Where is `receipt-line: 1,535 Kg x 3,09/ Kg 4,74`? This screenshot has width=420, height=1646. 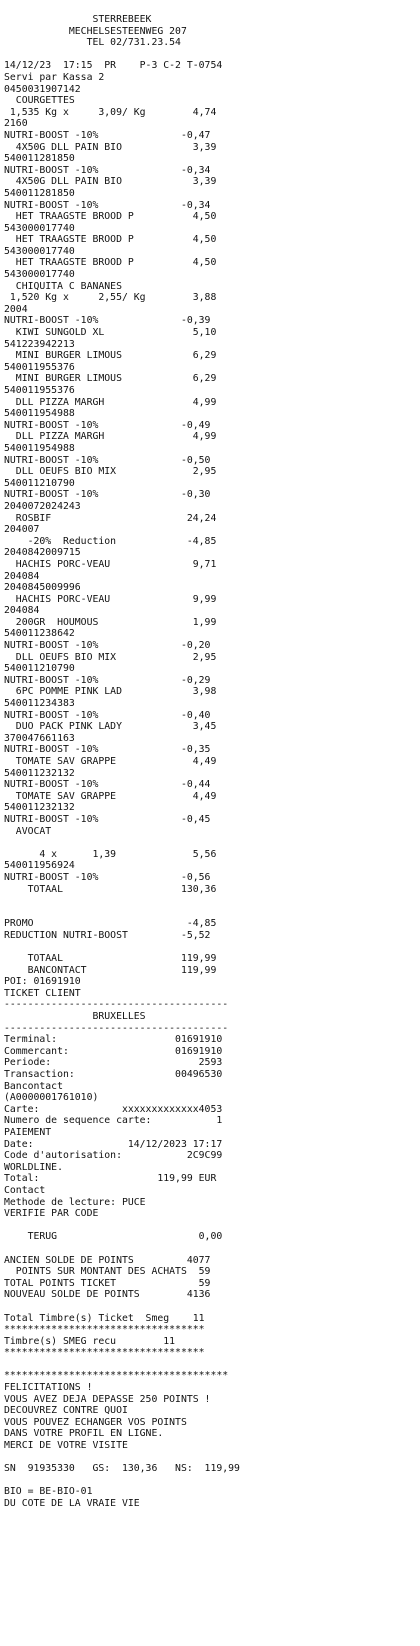 receipt-line: 1,535 Kg x 3,09/ Kg 4,74 is located at coordinates (110, 112).